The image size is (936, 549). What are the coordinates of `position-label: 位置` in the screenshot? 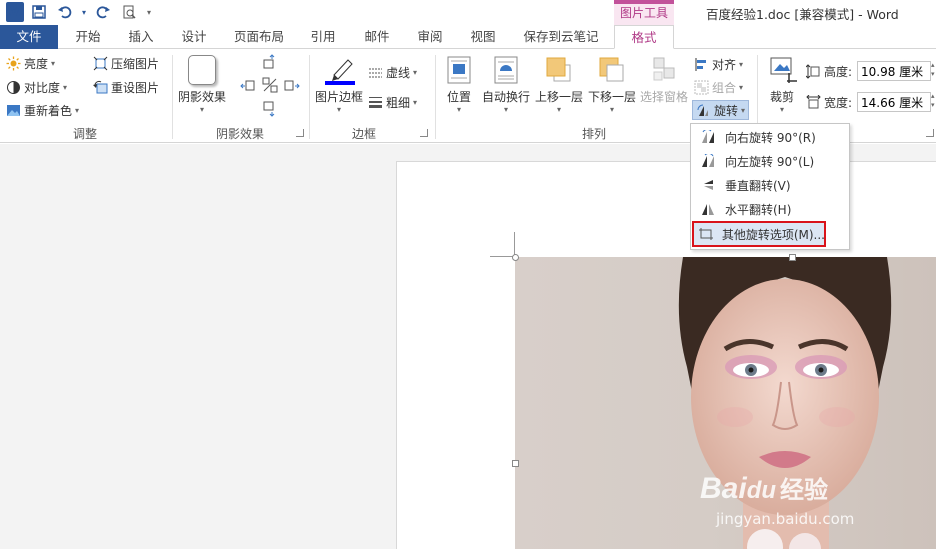 It's located at (458, 97).